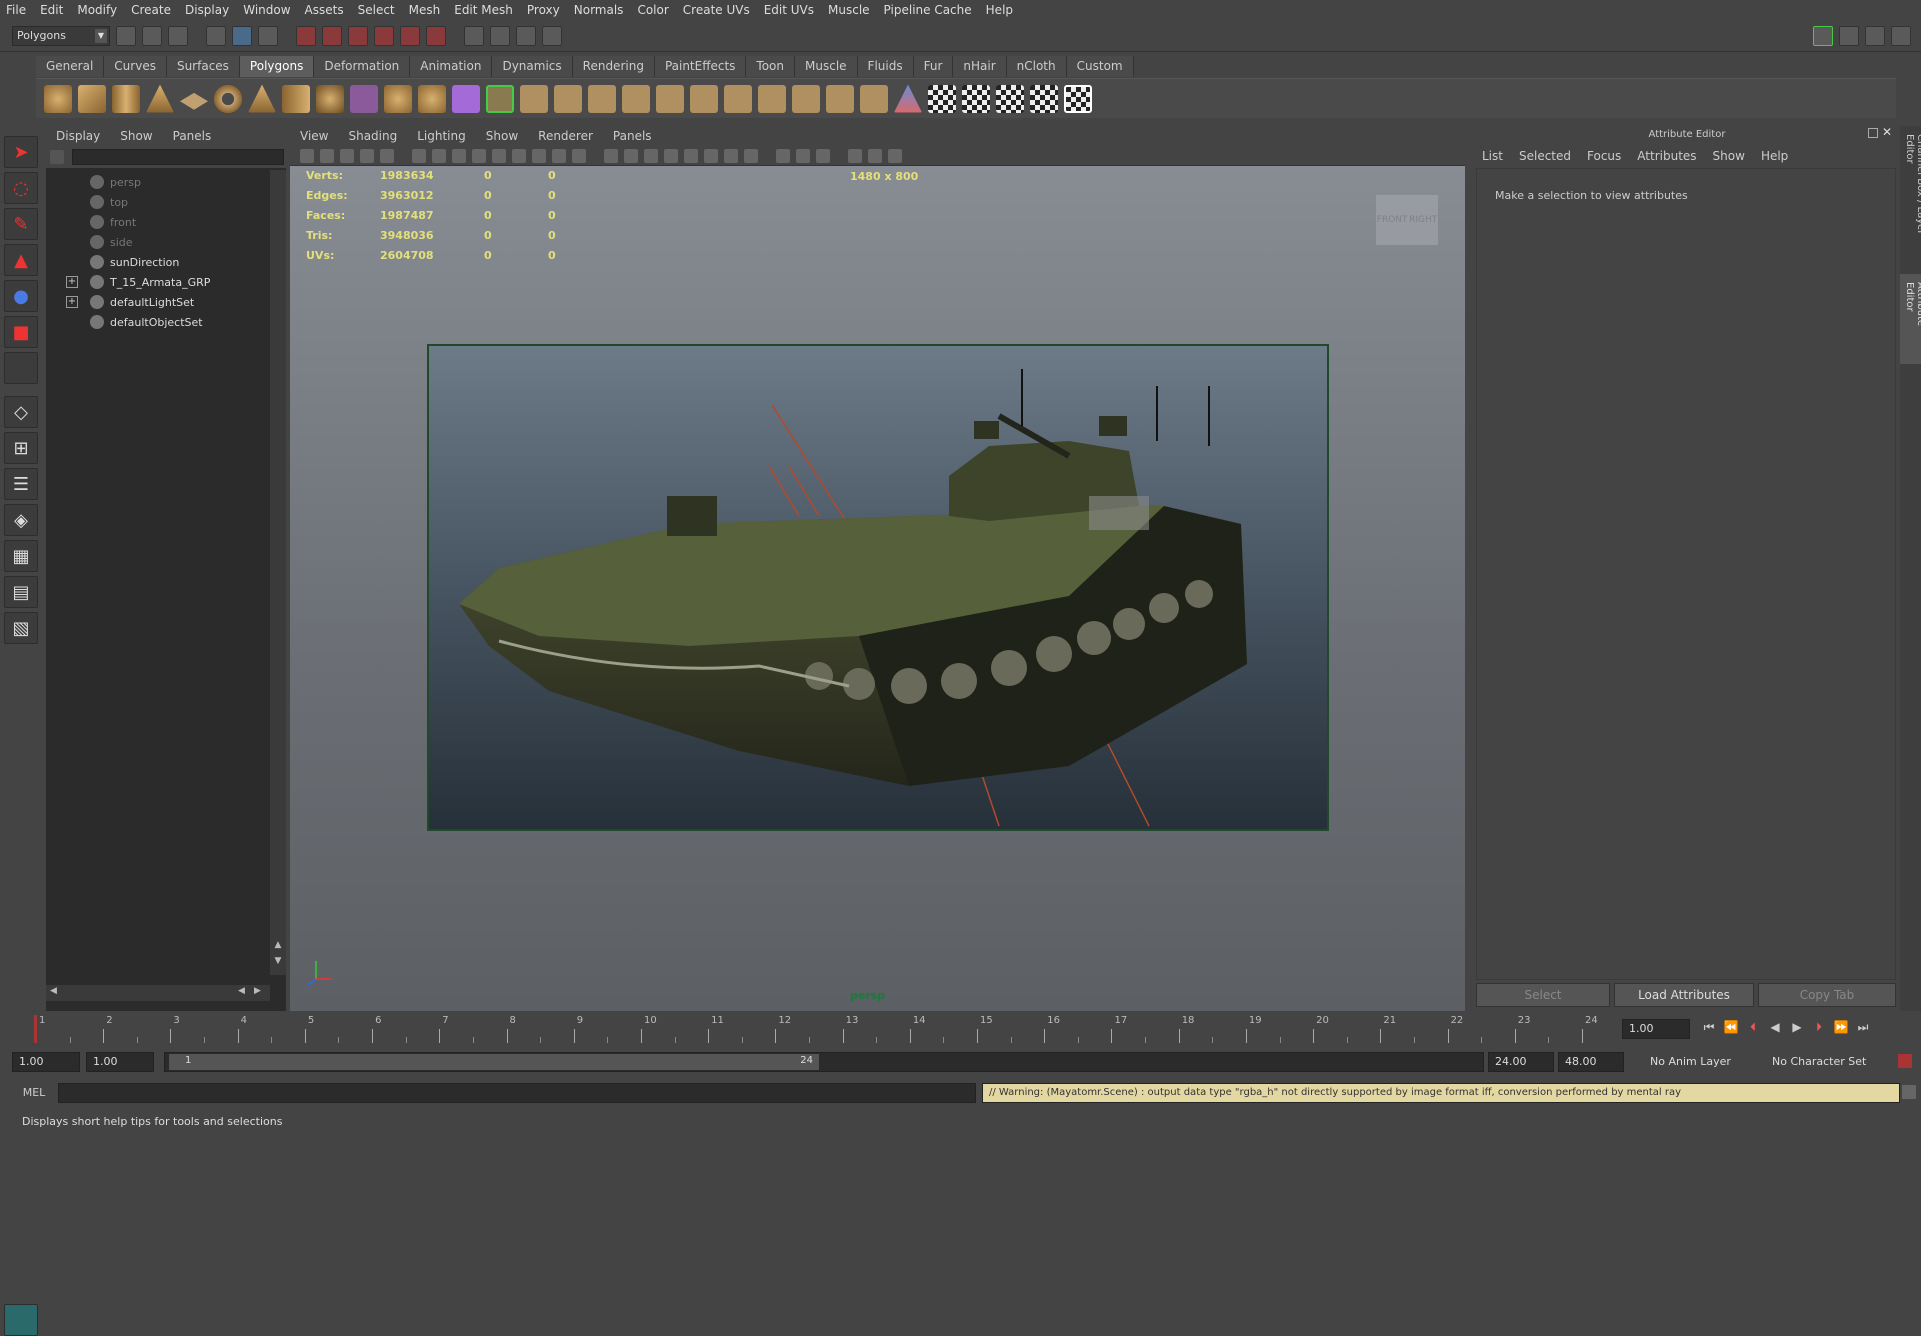  What do you see at coordinates (826, 66) in the screenshot?
I see `shelf-tab-muscle: Muscle` at bounding box center [826, 66].